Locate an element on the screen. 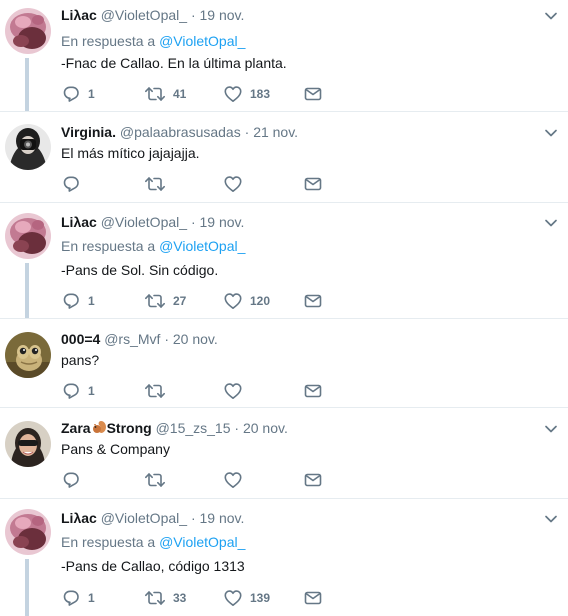  tweet-text: -Pans de Sol. Sin código. is located at coordinates (140, 270).